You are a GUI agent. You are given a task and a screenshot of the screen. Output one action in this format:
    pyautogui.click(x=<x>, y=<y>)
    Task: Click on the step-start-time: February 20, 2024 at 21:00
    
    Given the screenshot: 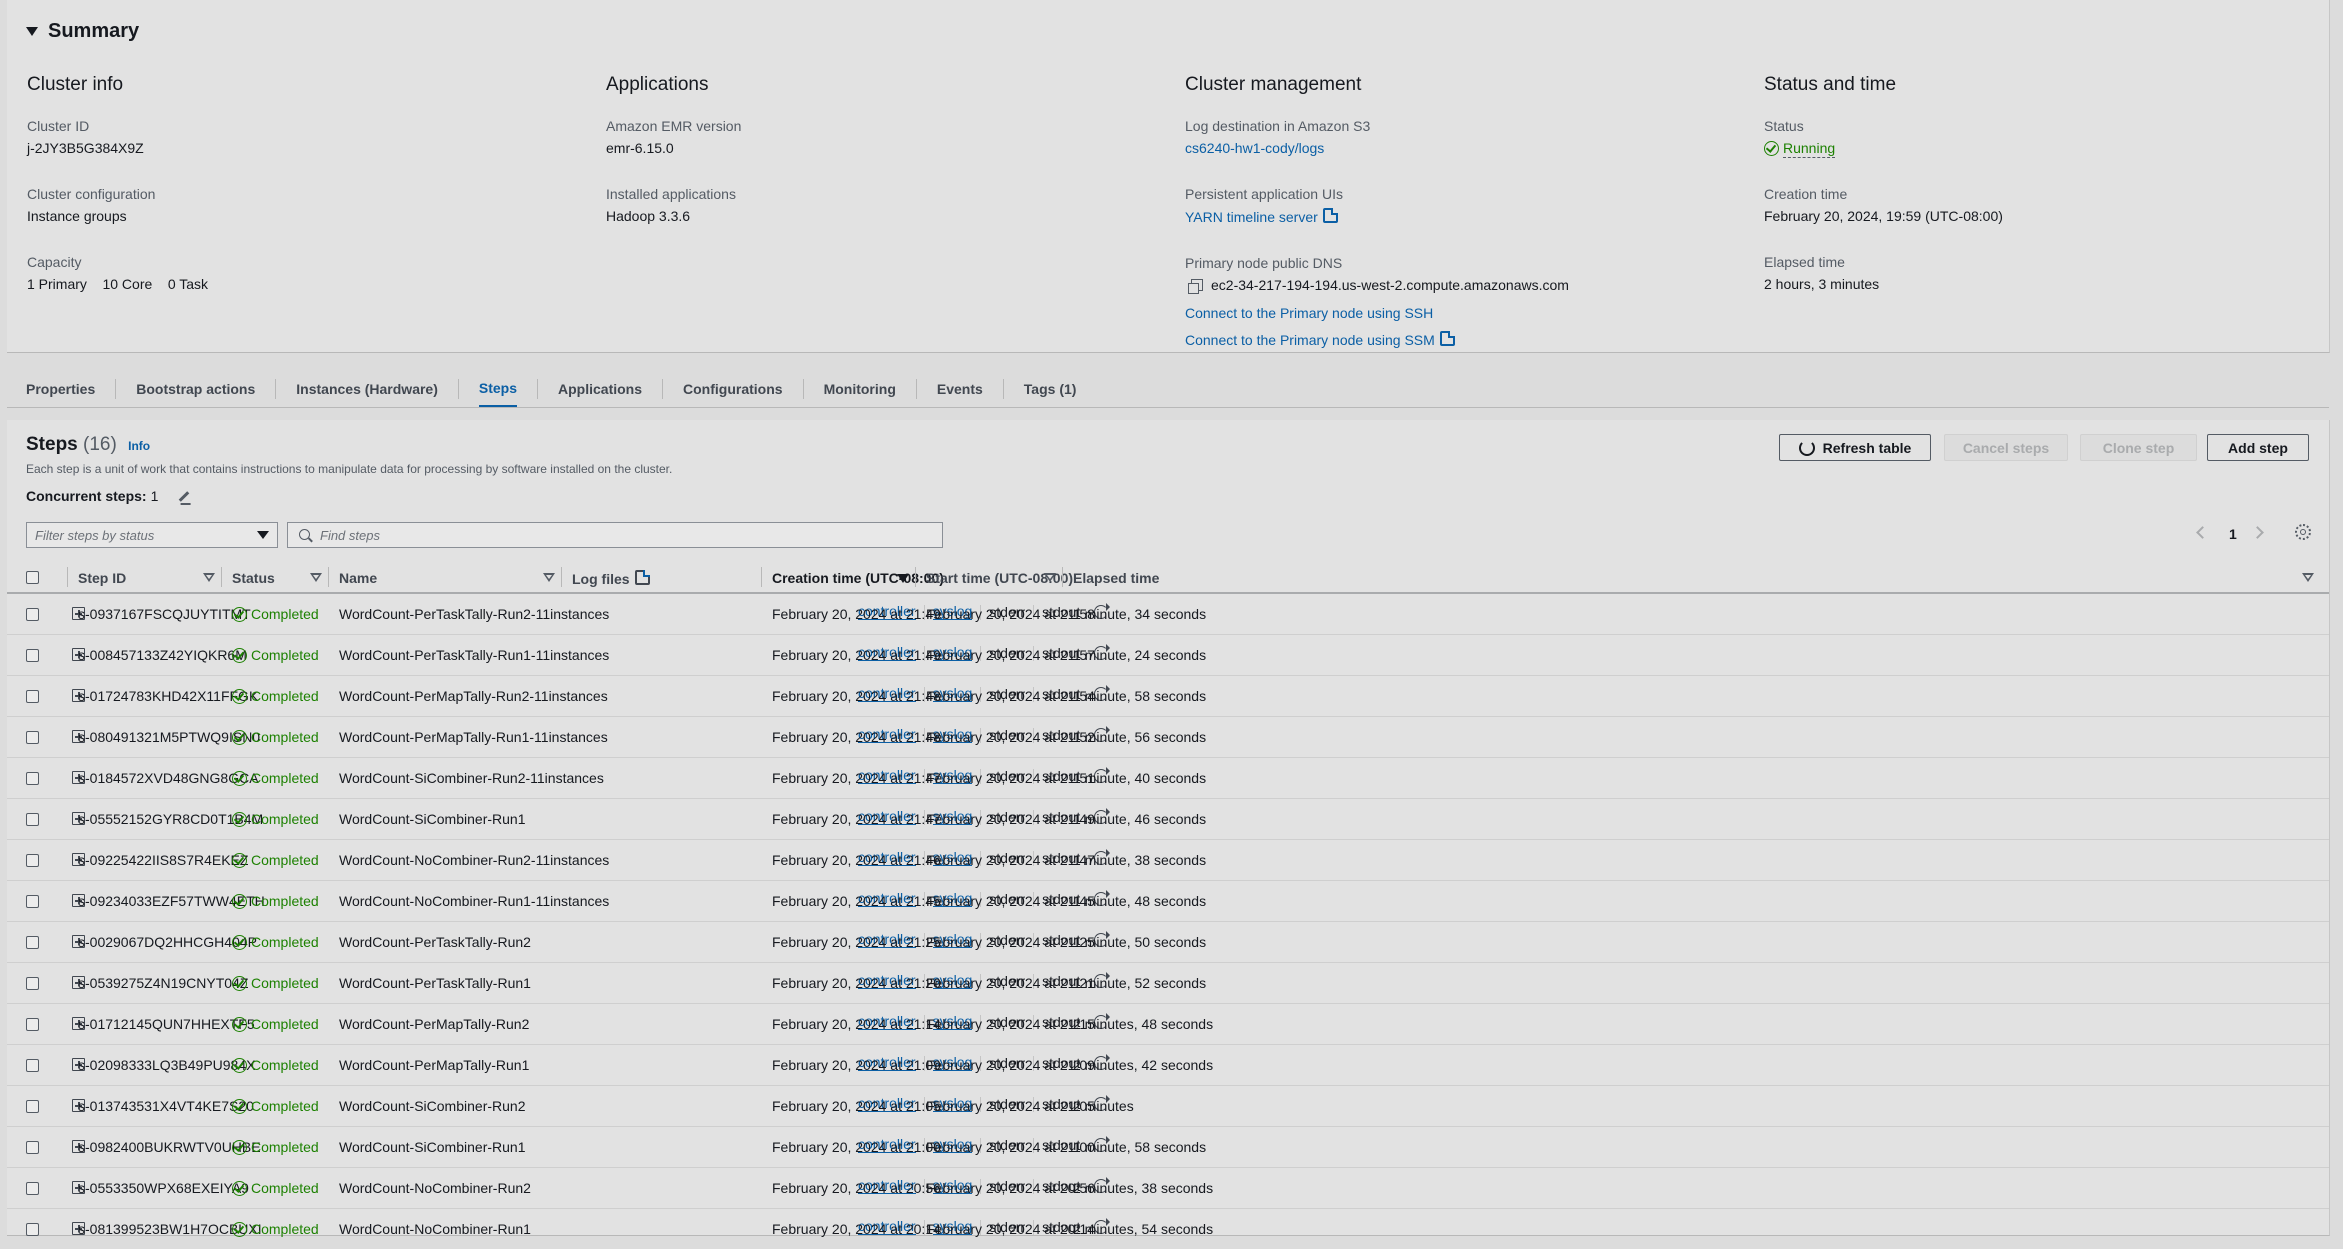 What is the action you would take?
    pyautogui.click(x=1010, y=1147)
    